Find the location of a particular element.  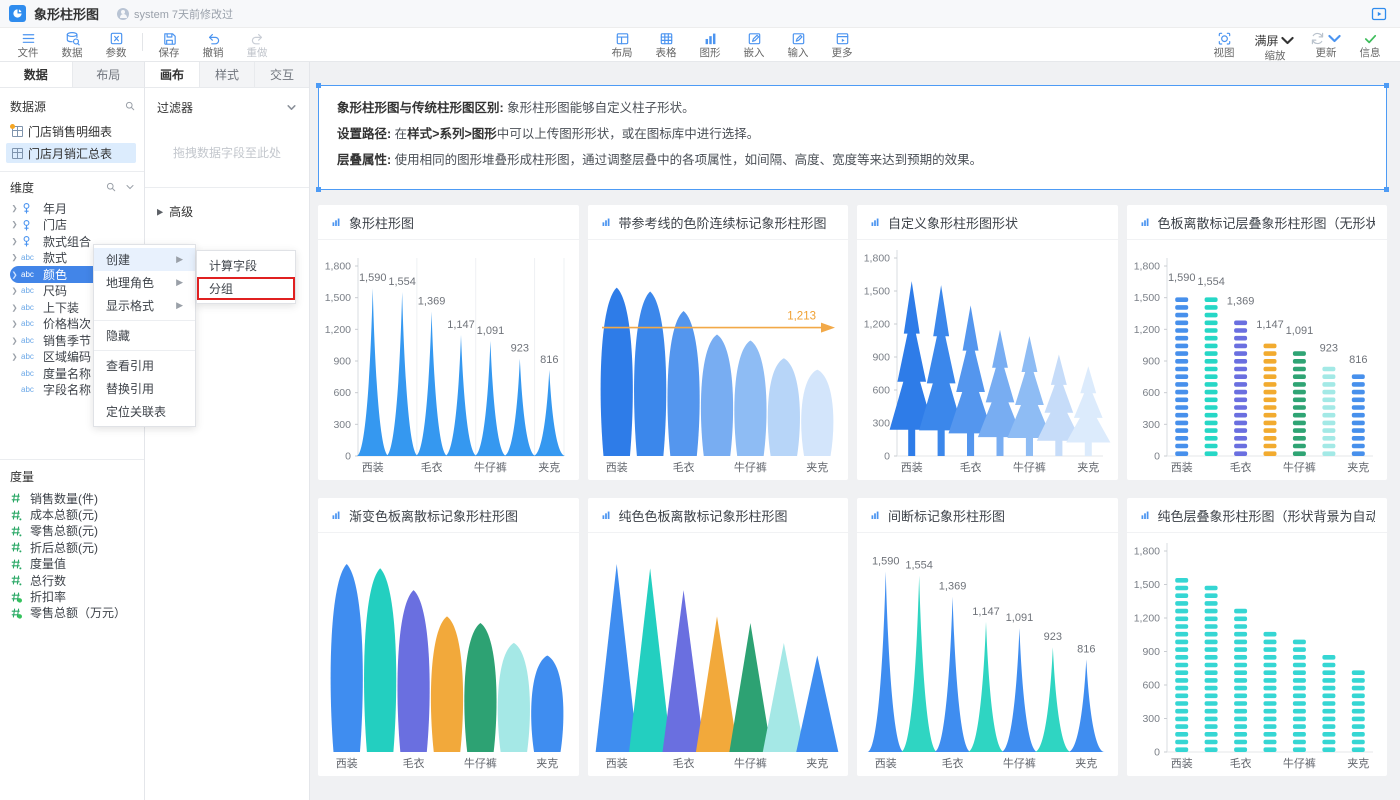

menu-item-替换引用: 替换引用 is located at coordinates (144, 388).